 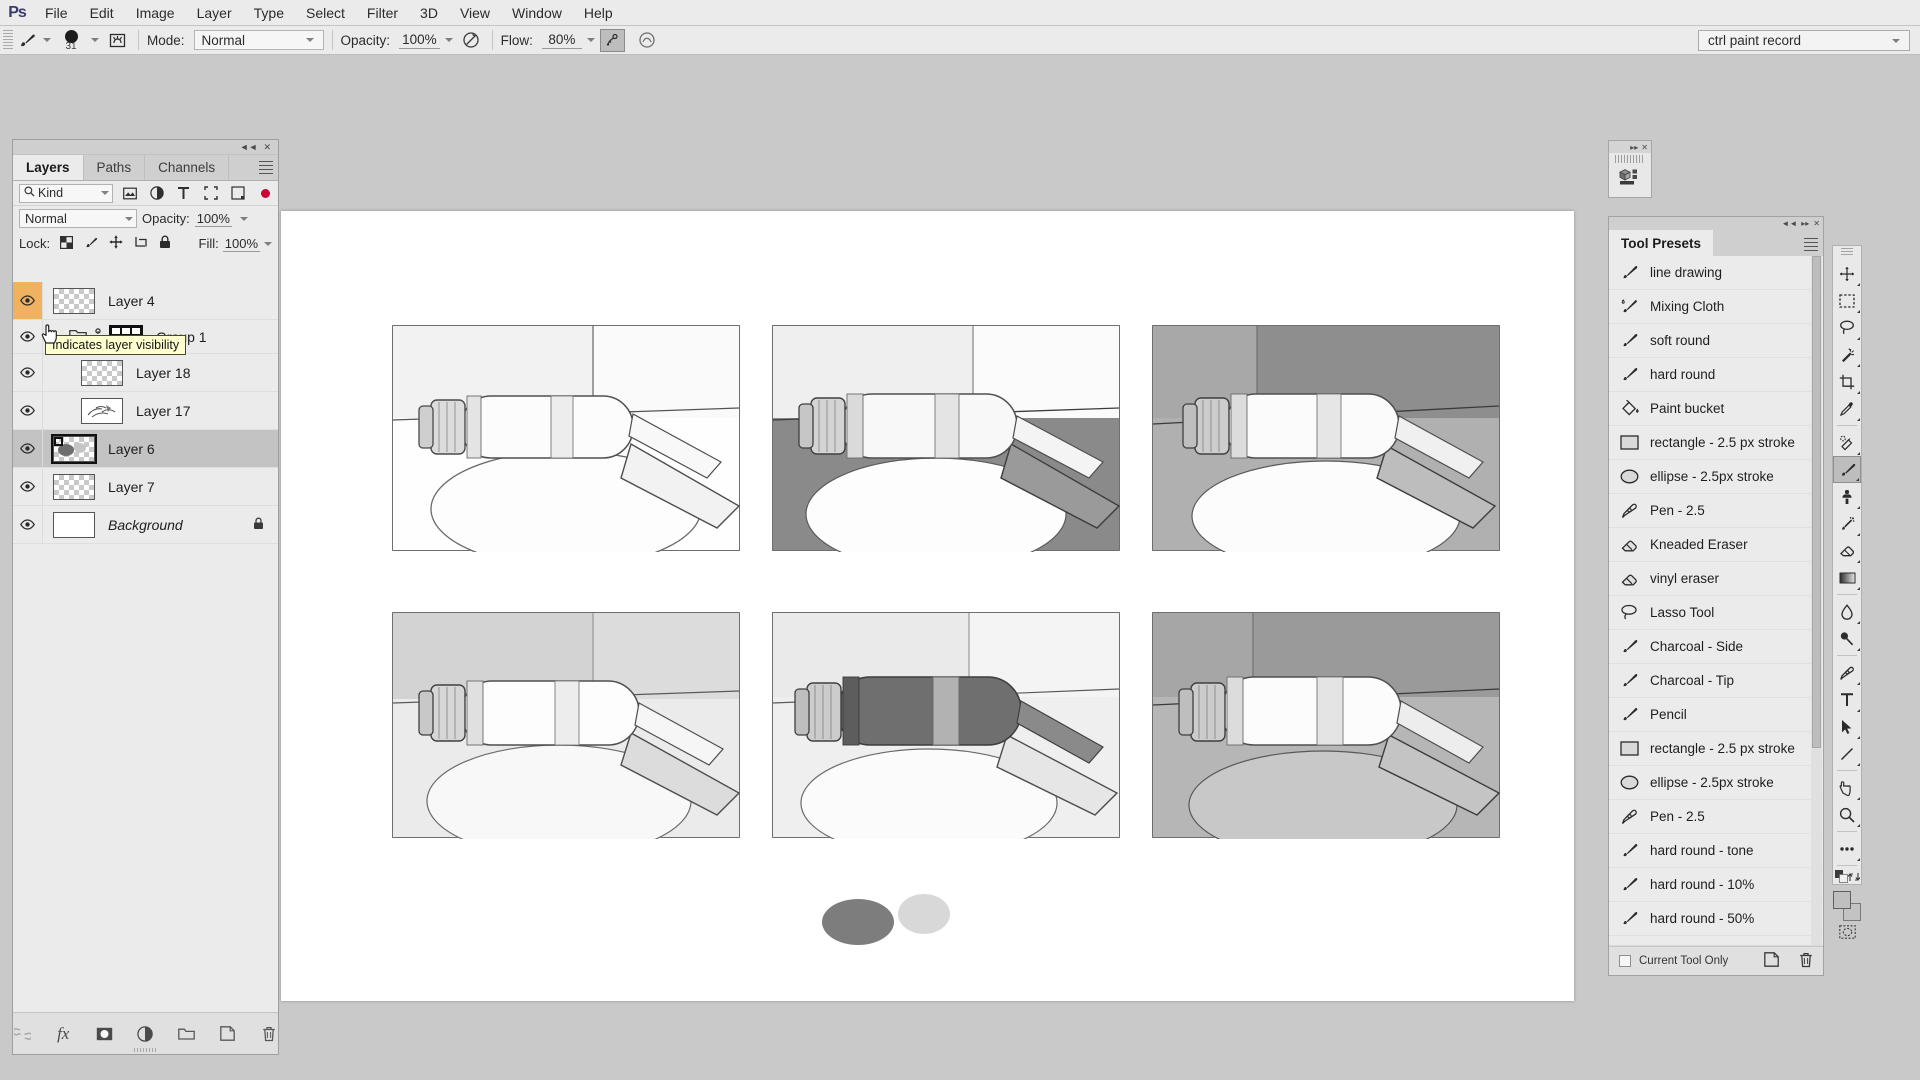 What do you see at coordinates (647, 40) in the screenshot?
I see `smoothing-icon` at bounding box center [647, 40].